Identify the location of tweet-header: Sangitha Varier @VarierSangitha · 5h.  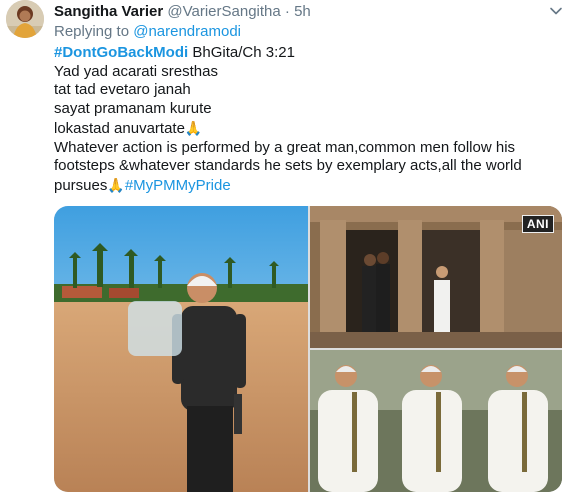
(182, 12).